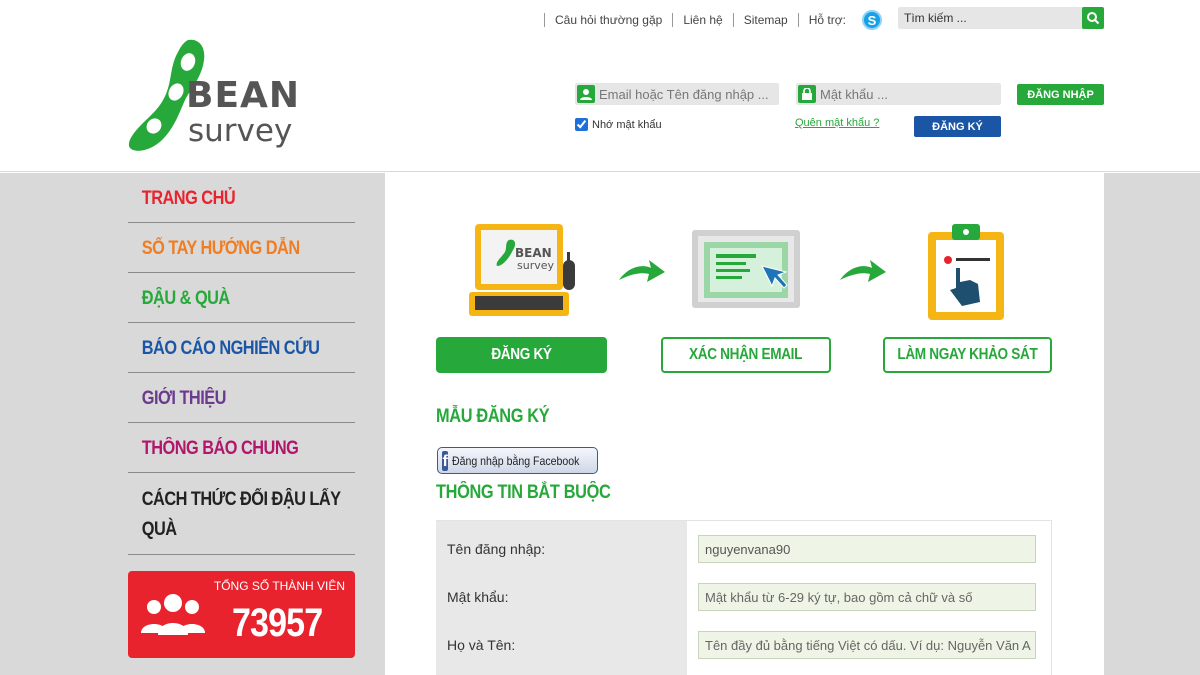 The height and width of the screenshot is (675, 1200). I want to click on search-button, so click(1093, 18).